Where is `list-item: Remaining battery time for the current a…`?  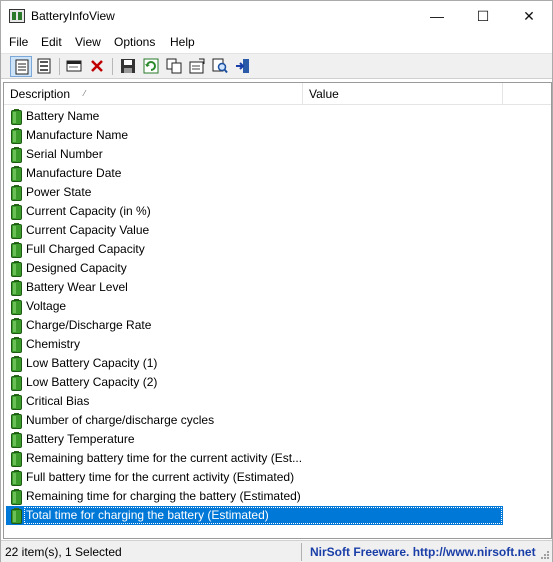 list-item: Remaining battery time for the current a… is located at coordinates (254, 458).